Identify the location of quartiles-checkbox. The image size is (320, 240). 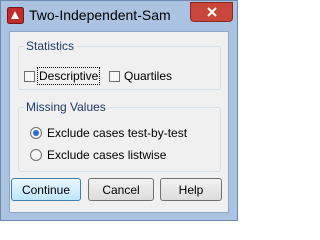
(114, 76).